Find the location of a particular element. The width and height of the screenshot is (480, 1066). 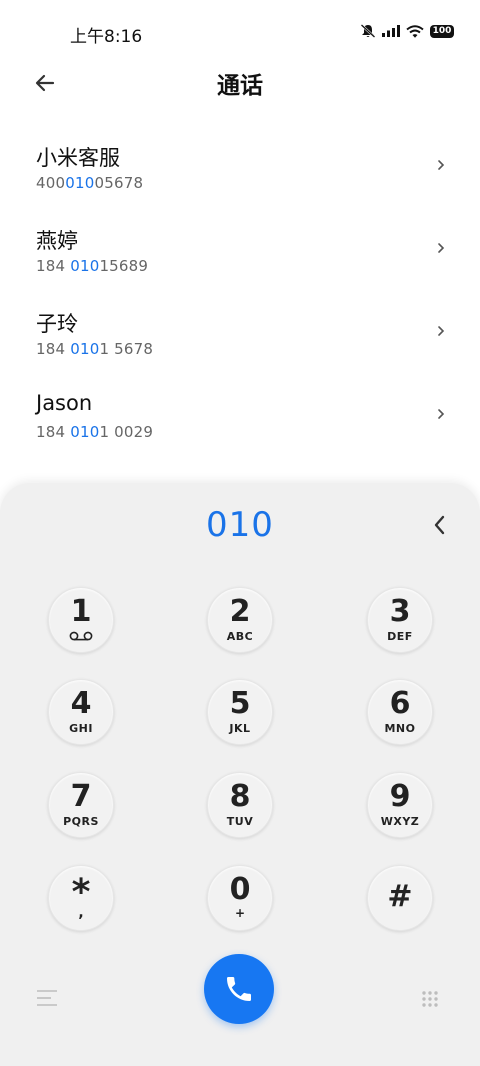

battery-icon: 100 is located at coordinates (442, 31).